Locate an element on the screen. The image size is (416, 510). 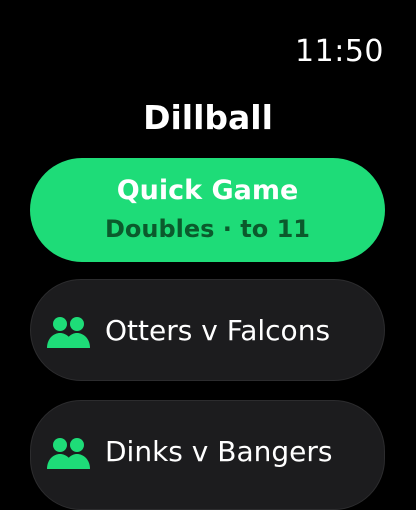
match-label: Otters v Falcons is located at coordinates (218, 330).